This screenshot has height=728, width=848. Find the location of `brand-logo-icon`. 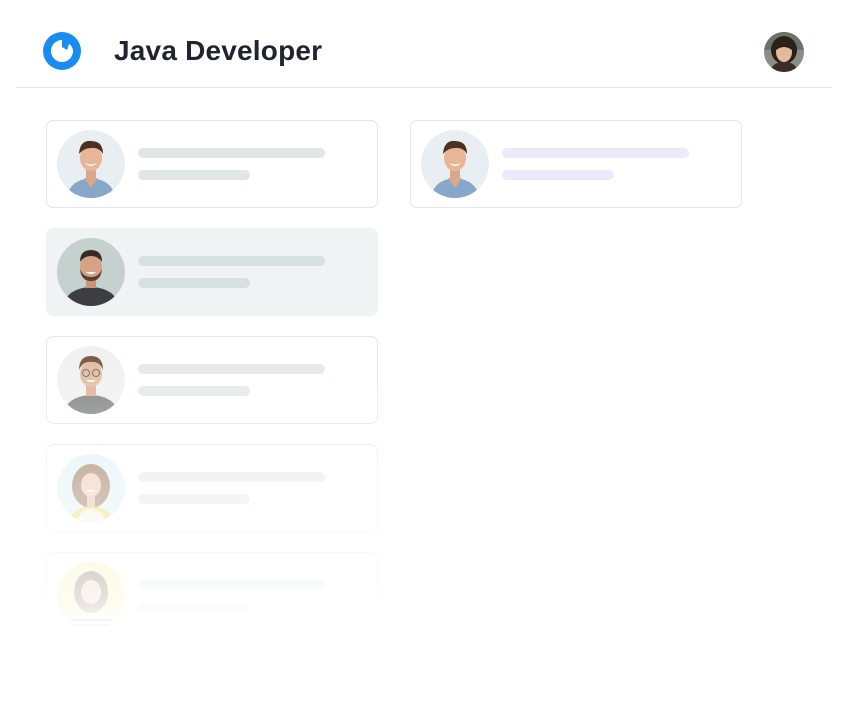

brand-logo-icon is located at coordinates (62, 51).